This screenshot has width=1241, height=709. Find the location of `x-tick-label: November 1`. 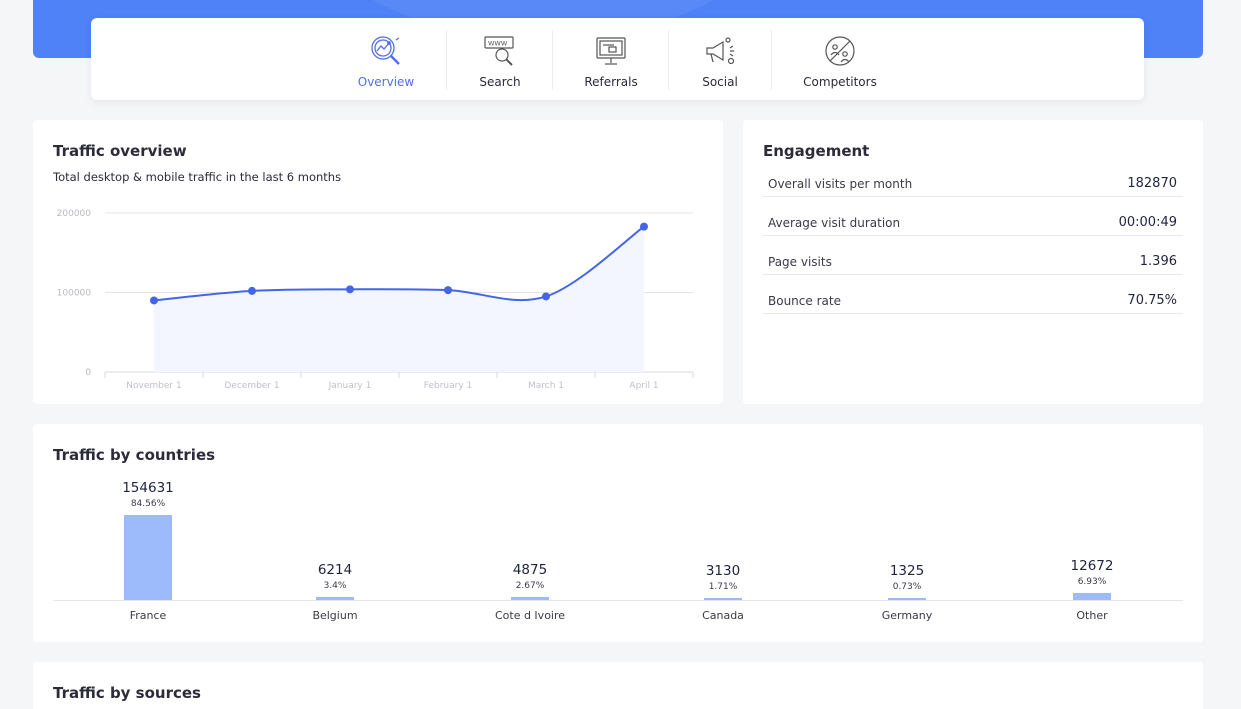

x-tick-label: November 1 is located at coordinates (153, 386).